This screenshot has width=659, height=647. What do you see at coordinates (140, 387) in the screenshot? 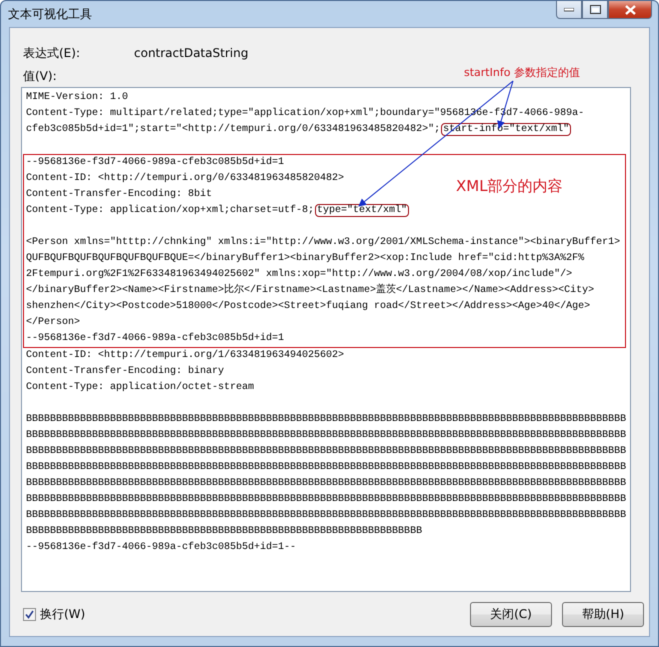
I see `text-line: Content-Type: application/octet-stream` at bounding box center [140, 387].